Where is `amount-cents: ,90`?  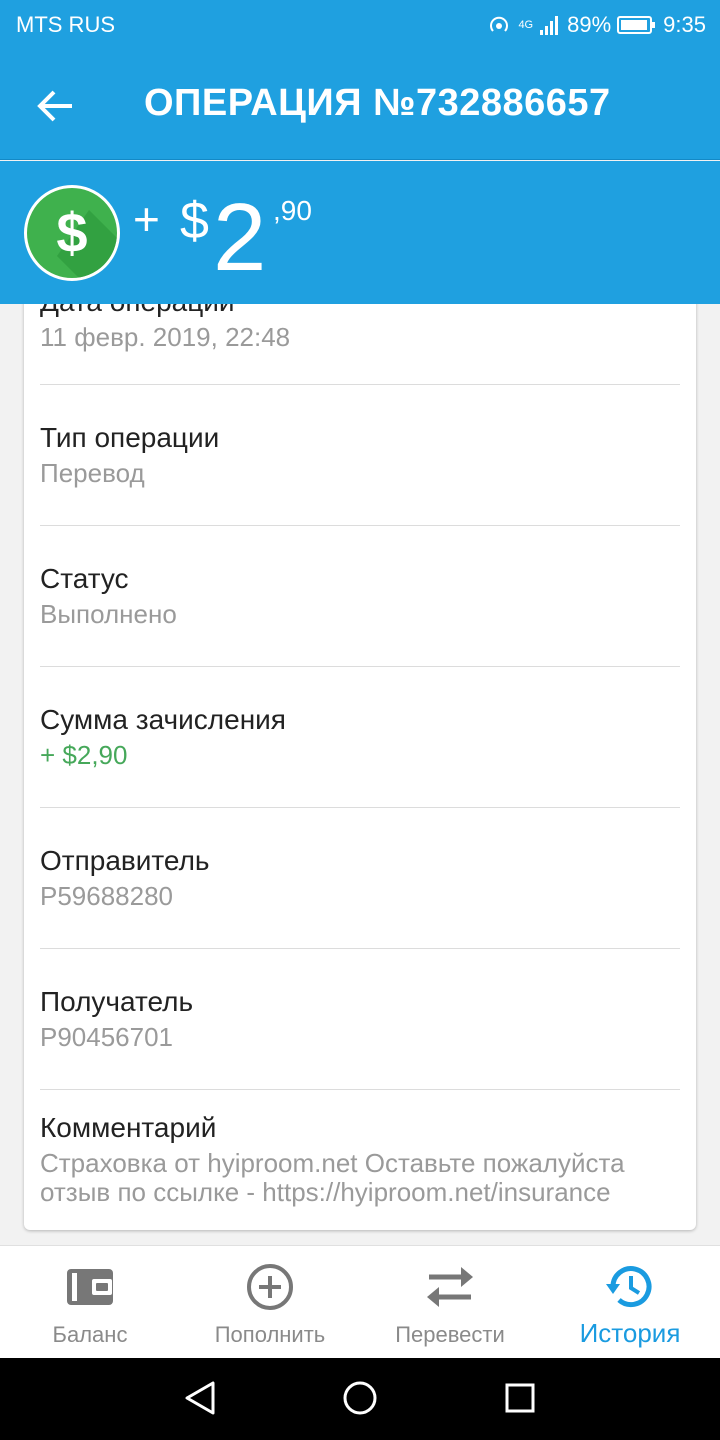
amount-cents: ,90 is located at coordinates (292, 210).